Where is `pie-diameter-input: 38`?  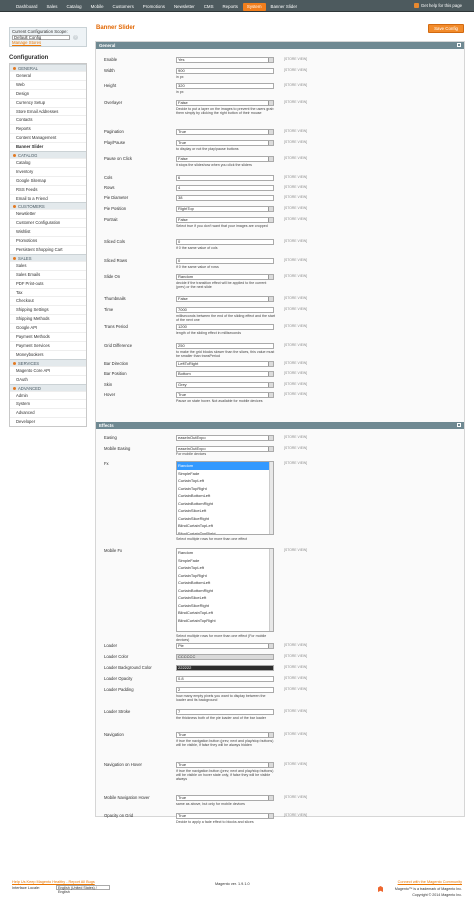 pie-diameter-input: 38 is located at coordinates (225, 198).